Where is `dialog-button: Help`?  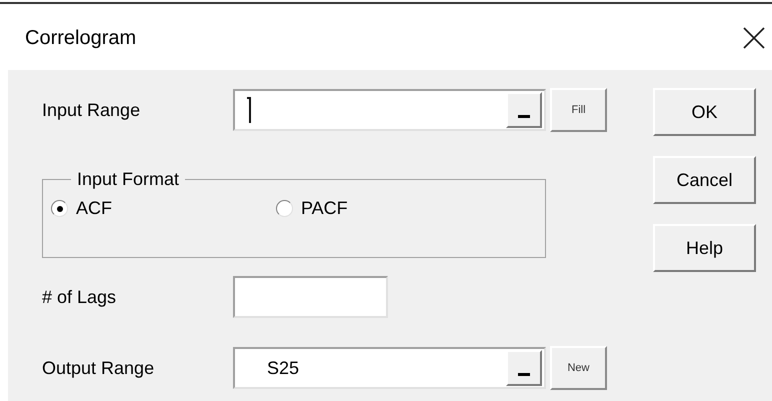 dialog-button: Help is located at coordinates (704, 248).